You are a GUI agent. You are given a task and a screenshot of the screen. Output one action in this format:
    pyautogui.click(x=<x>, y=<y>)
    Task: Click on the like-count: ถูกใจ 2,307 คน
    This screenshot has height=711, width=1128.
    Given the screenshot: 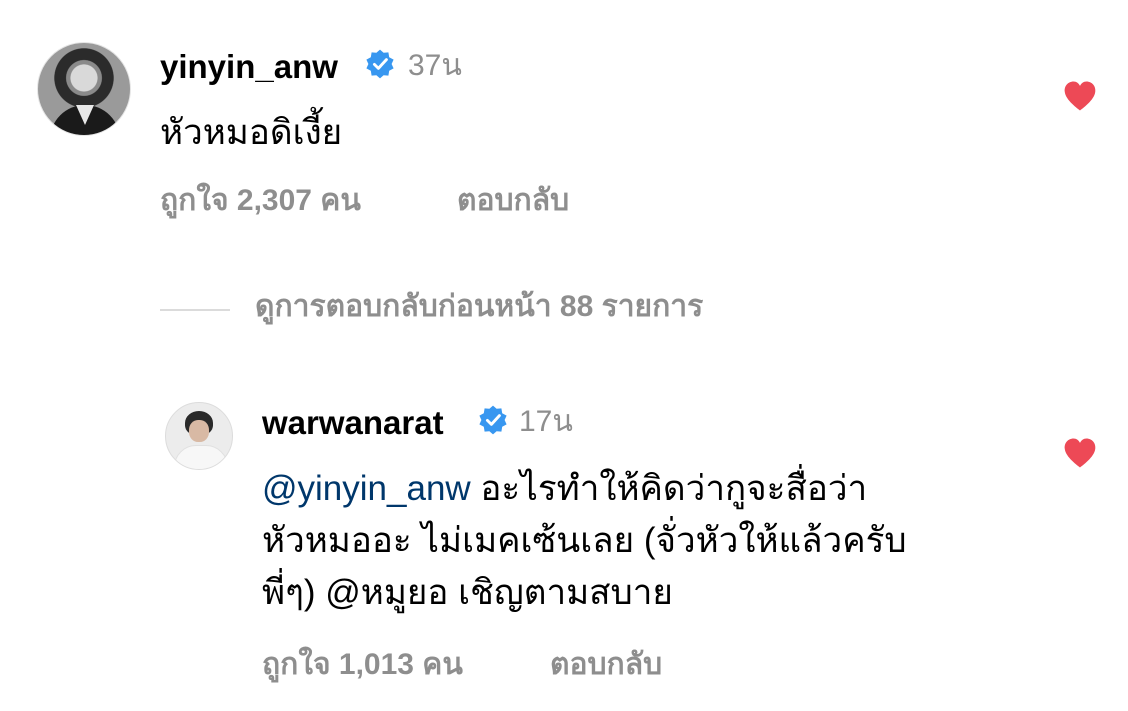 What is the action you would take?
    pyautogui.click(x=260, y=201)
    